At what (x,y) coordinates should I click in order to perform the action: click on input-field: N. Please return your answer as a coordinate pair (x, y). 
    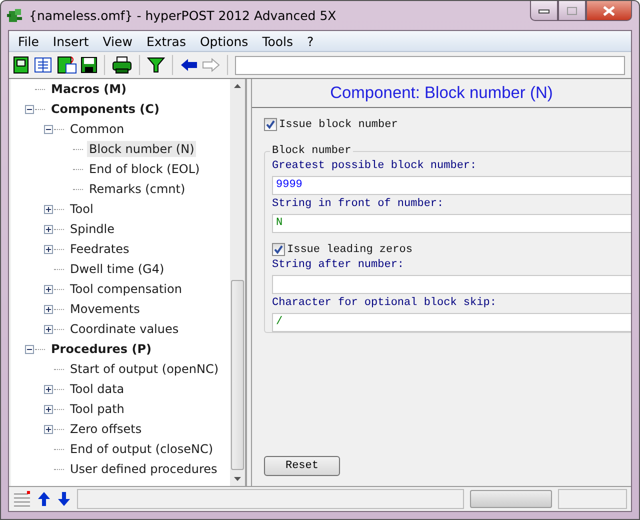
    Looking at the image, I should click on (451, 223).